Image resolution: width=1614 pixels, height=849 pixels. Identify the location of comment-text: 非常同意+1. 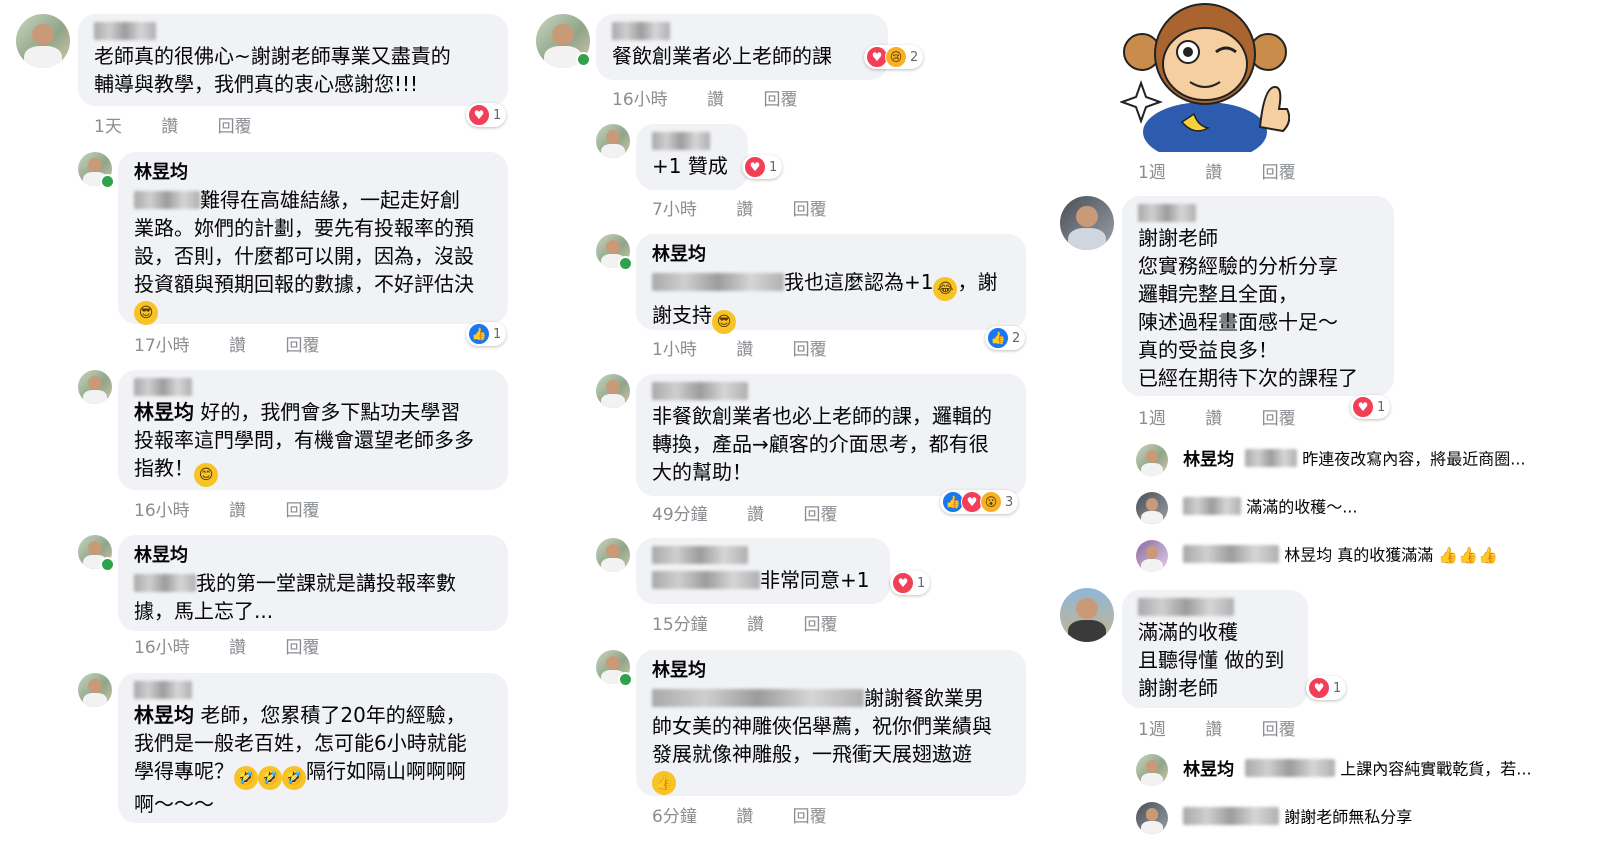
(764, 580).